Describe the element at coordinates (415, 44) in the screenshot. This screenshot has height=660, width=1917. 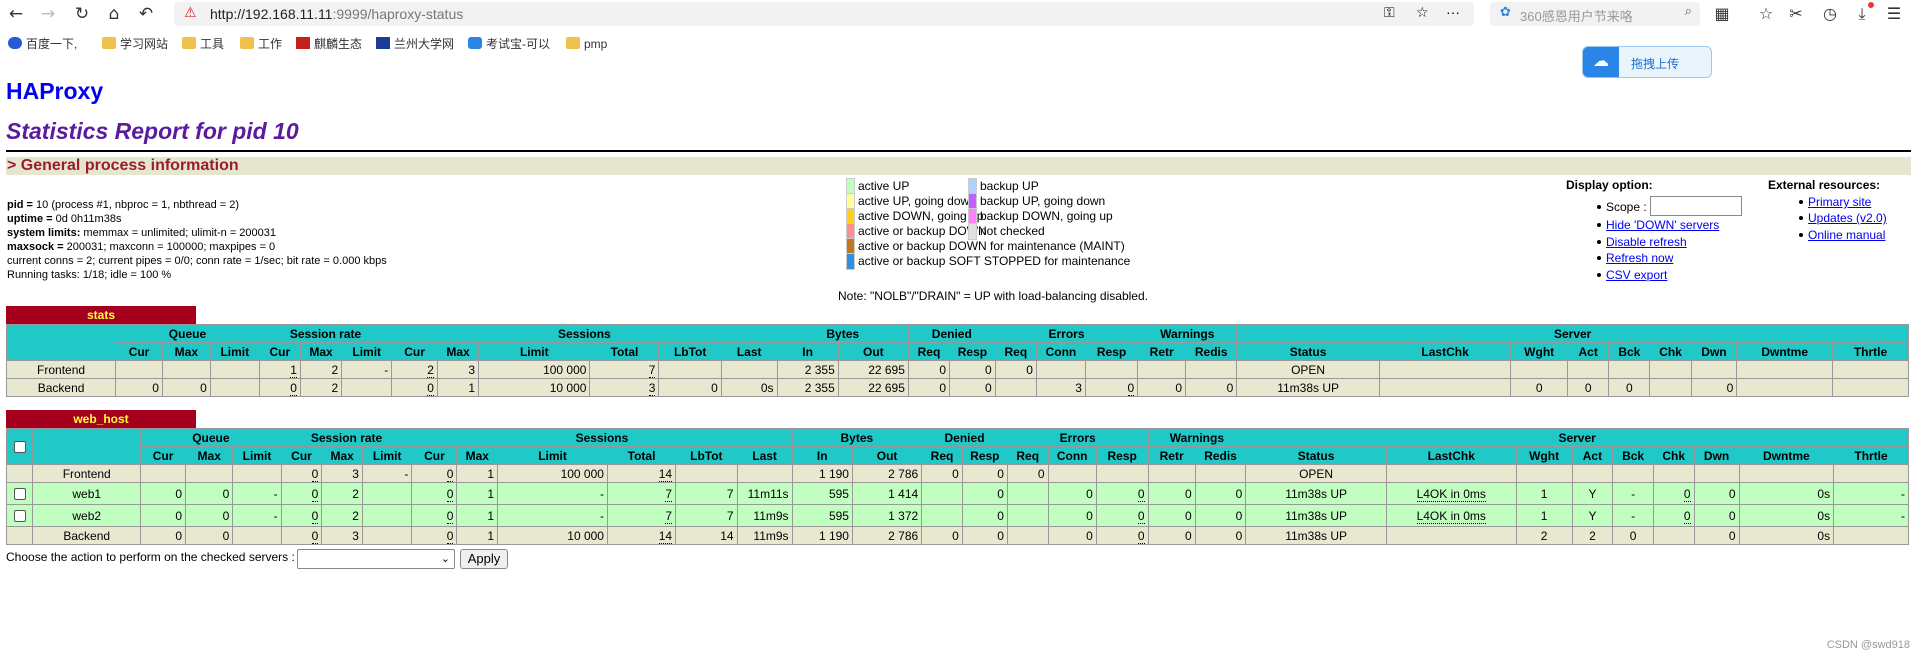
I see `bookmark-item: 兰州大学网` at that location.